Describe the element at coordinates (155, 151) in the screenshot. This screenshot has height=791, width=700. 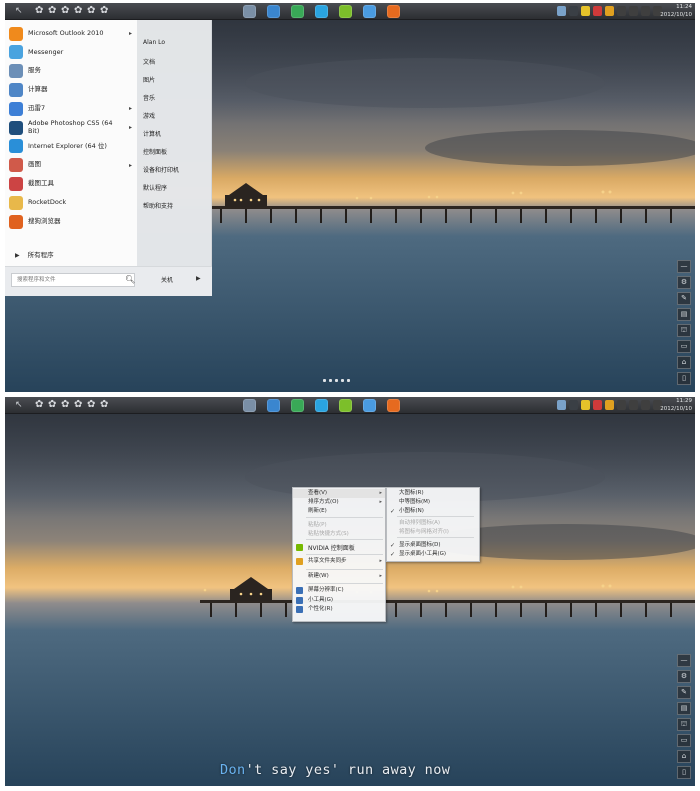
I see `start-menu-link: 控制面板` at that location.